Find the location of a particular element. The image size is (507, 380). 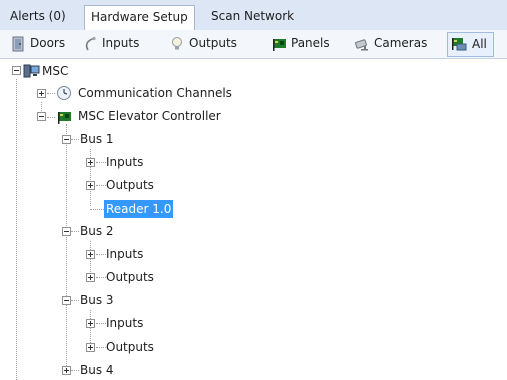

tab-strip: Alerts (0) Hardware Setup Scan Network is located at coordinates (253, 15).